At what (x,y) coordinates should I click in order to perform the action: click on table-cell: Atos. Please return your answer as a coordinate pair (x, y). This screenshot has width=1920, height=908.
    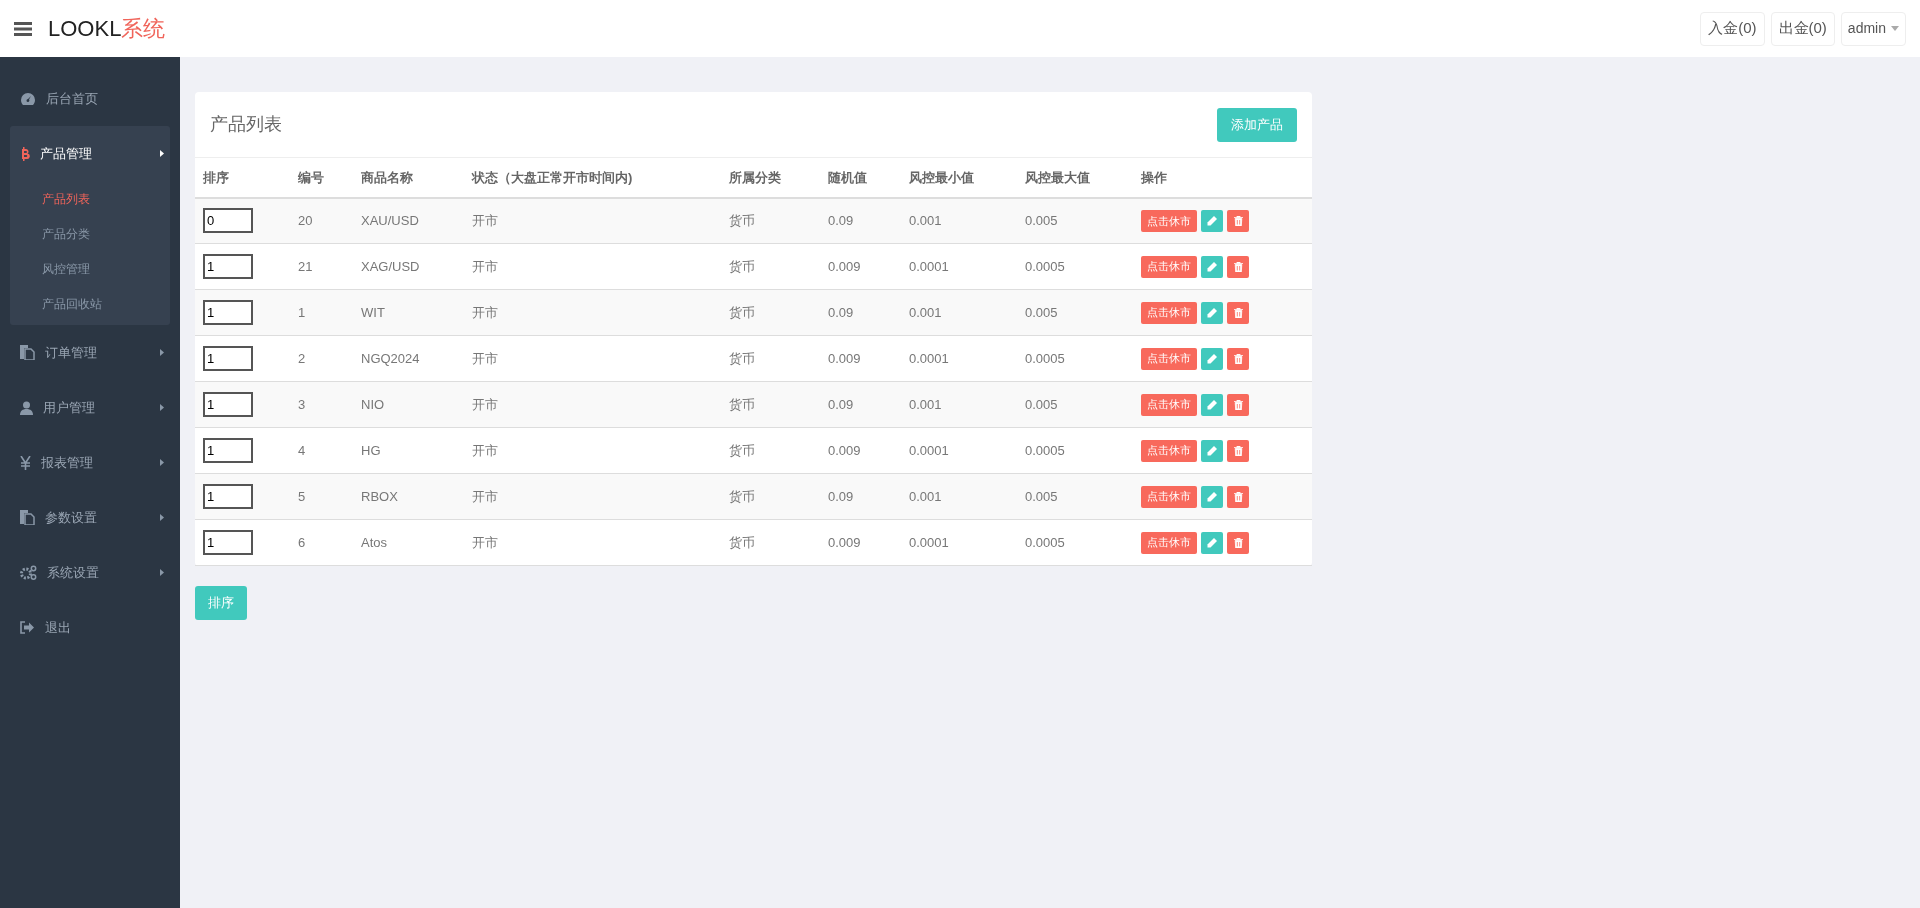
    Looking at the image, I should click on (408, 542).